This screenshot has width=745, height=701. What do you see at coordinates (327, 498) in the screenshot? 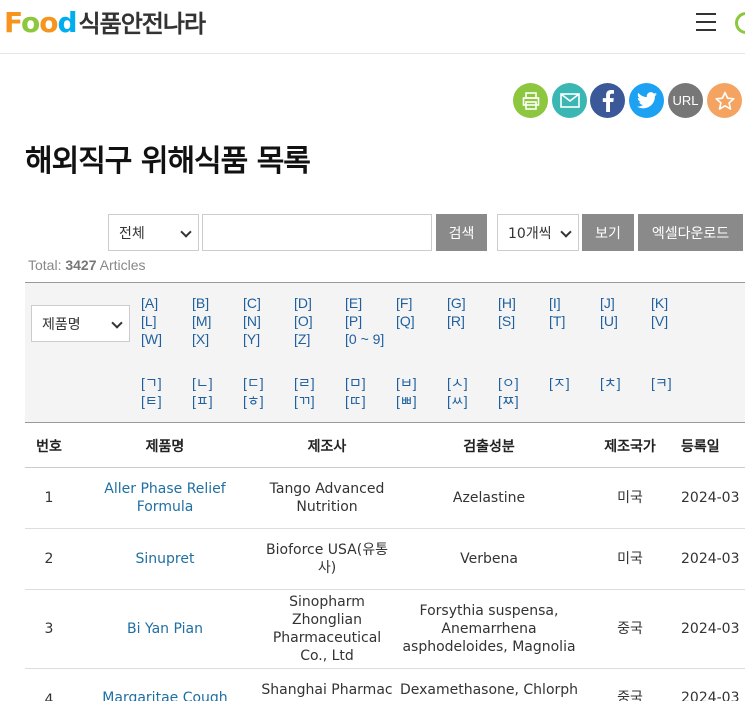
I see `cell-manufacturer: Tango Advanced Nutrition` at bounding box center [327, 498].